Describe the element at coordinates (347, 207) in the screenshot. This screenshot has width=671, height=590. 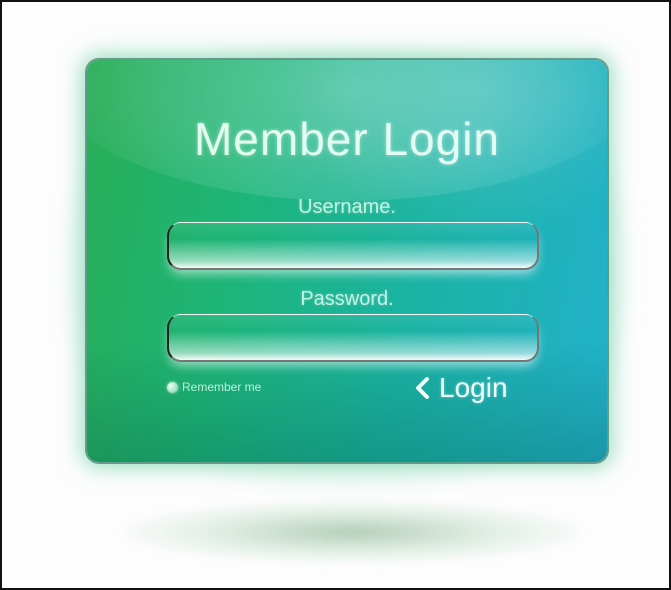
I see `username-label: Username.` at that location.